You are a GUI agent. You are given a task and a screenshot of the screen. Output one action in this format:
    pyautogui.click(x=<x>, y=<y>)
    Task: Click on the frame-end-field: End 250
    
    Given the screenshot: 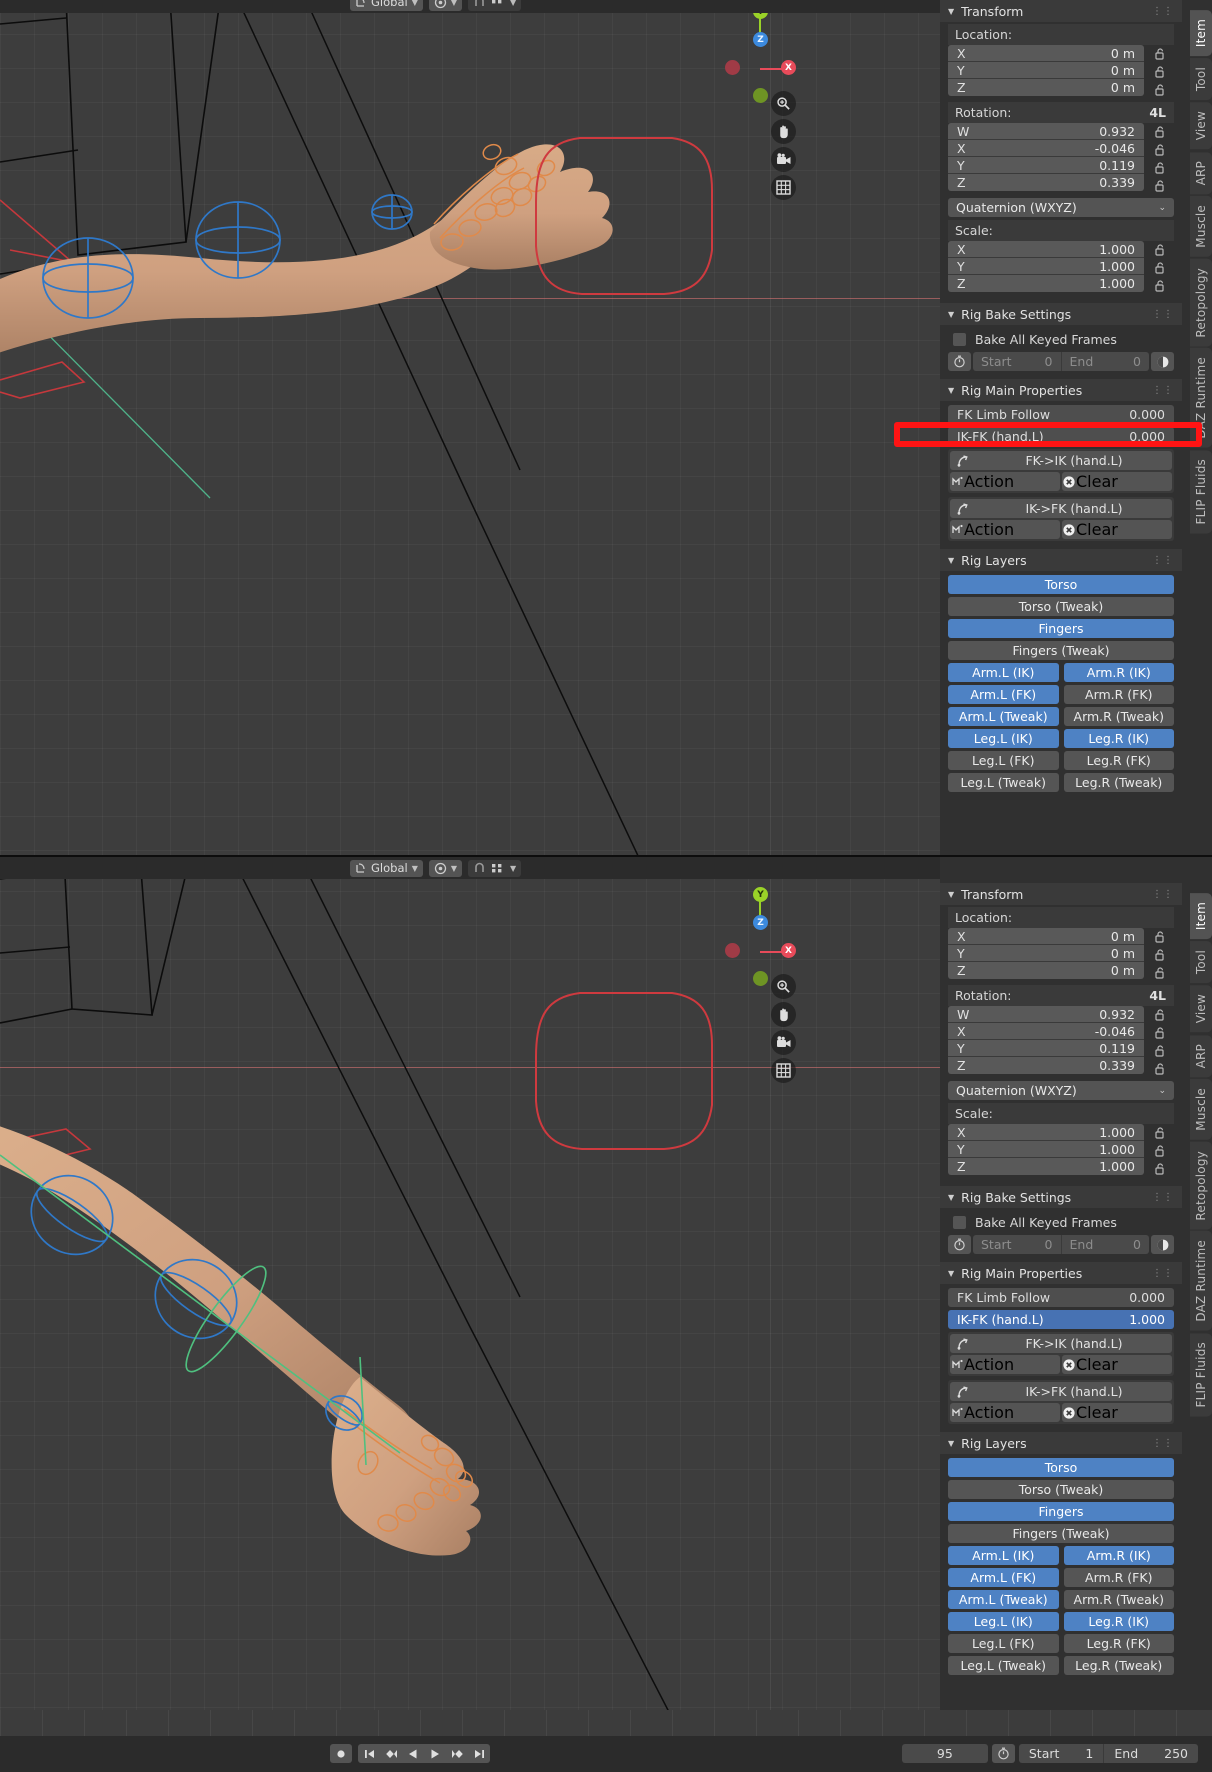 What is the action you would take?
    pyautogui.click(x=1151, y=1753)
    